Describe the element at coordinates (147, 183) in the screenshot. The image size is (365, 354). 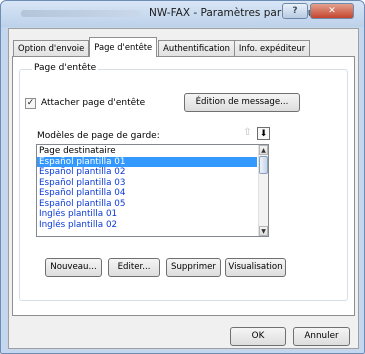
I see `list-item: Español plantilla 03` at that location.